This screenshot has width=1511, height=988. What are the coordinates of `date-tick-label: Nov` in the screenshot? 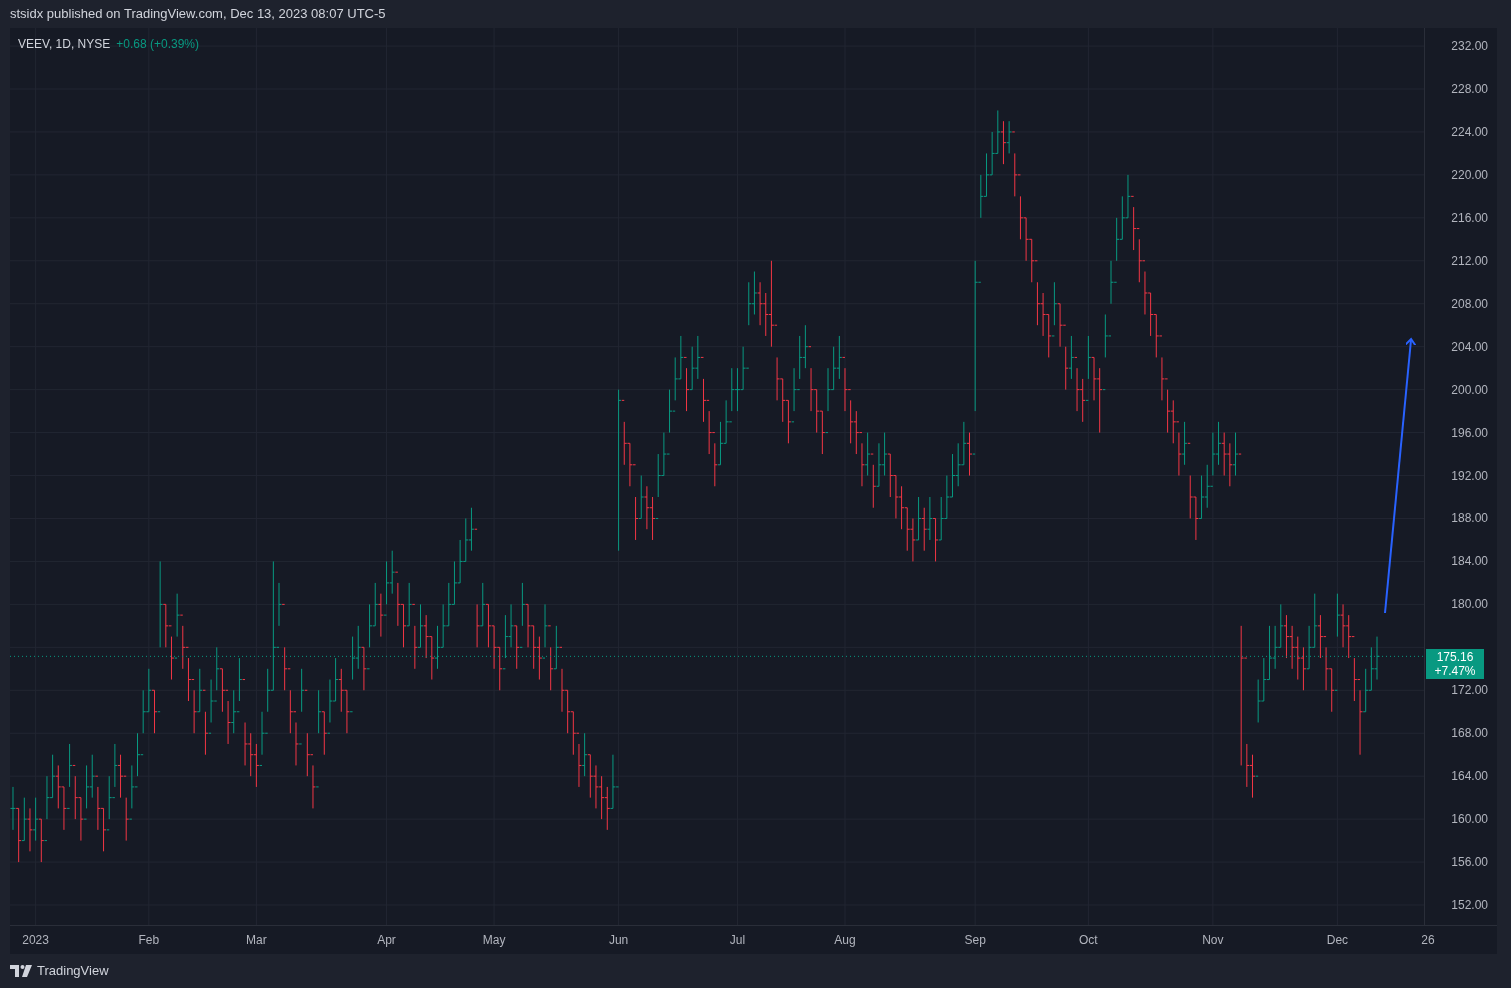 It's located at (1213, 940).